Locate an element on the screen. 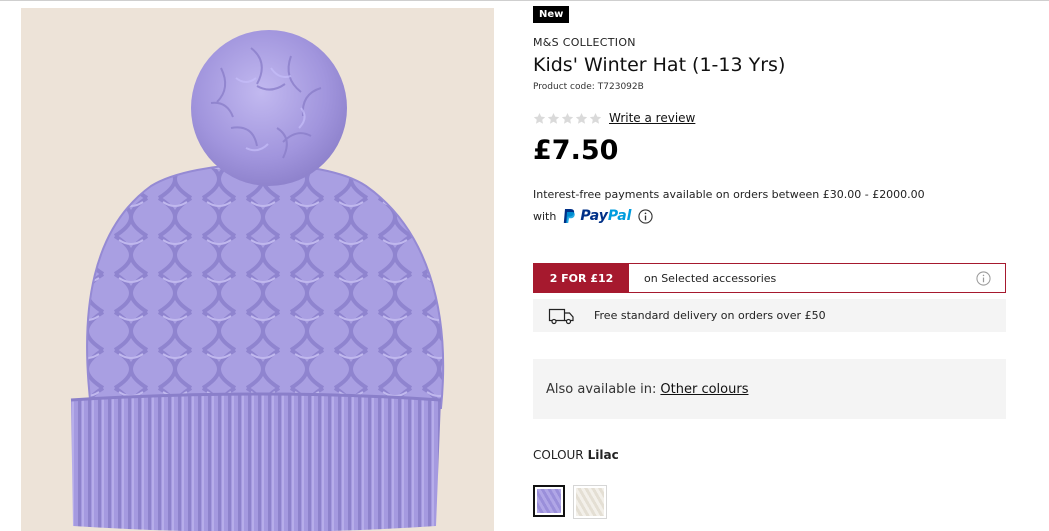  also-available-label: Also available in: is located at coordinates (601, 389).